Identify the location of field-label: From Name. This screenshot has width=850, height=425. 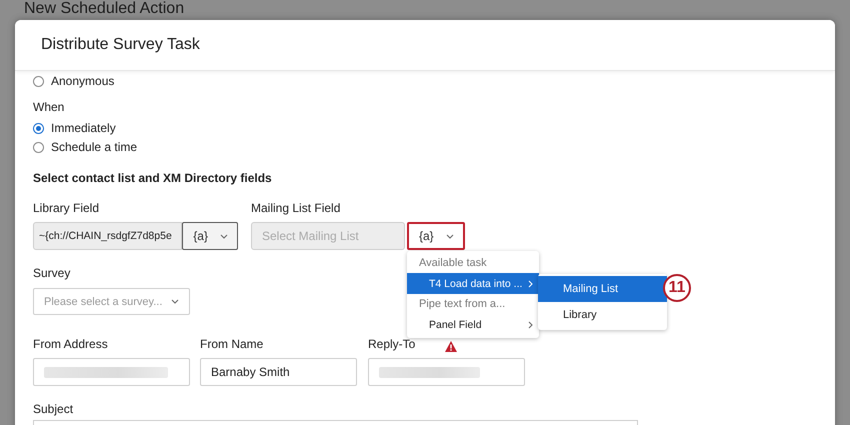
(232, 344).